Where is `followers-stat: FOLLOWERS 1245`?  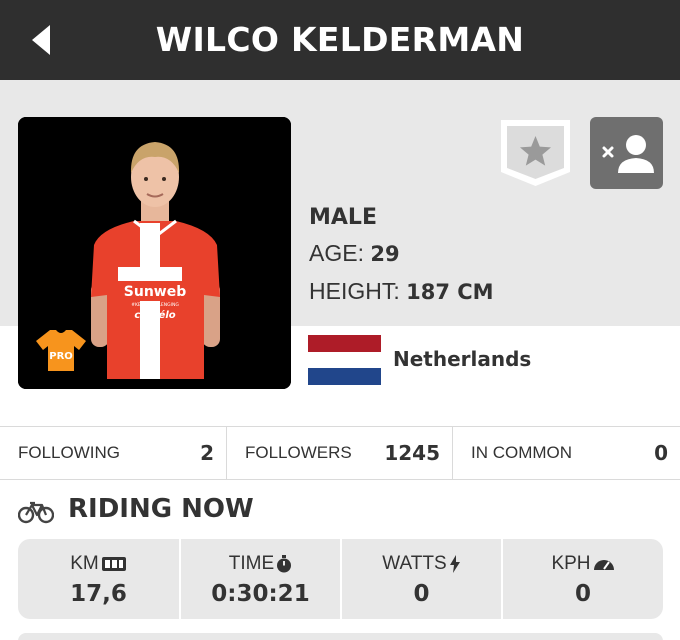
followers-stat: FOLLOWERS 1245 is located at coordinates (340, 453).